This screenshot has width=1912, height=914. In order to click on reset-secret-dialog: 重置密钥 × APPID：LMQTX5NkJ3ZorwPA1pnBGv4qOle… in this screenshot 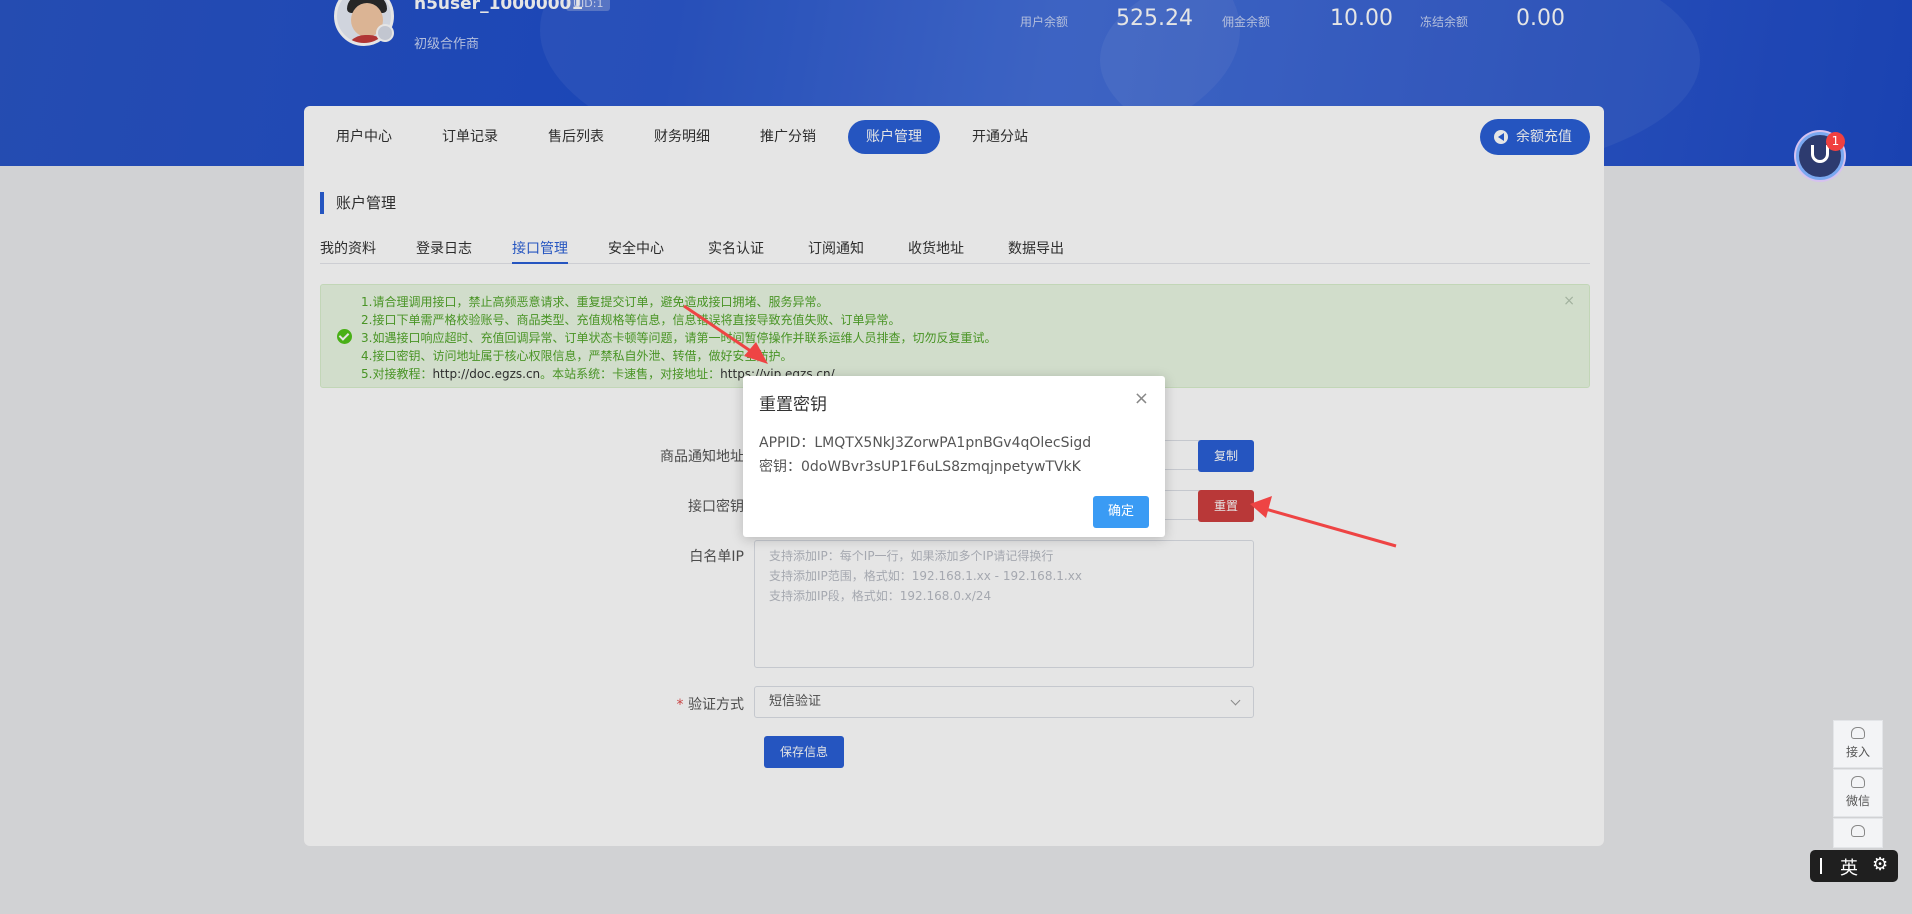, I will do `click(954, 456)`.